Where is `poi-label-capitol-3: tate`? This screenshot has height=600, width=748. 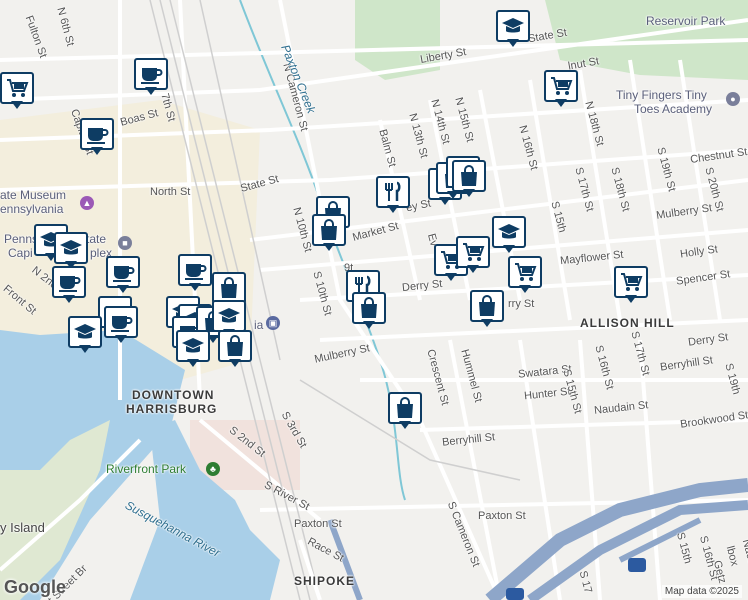
poi-label-capitol-3: tate is located at coordinates (96, 239).